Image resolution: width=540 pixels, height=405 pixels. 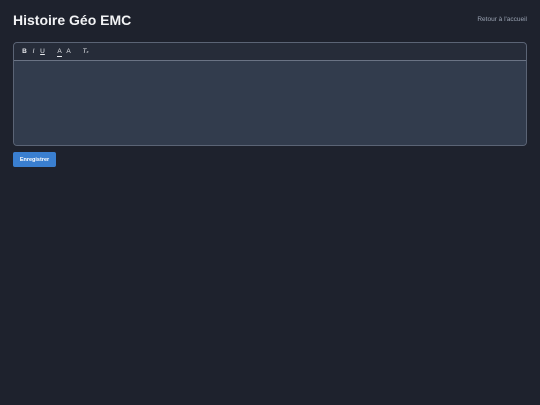 I want to click on text-color-button: A, so click(x=59, y=52).